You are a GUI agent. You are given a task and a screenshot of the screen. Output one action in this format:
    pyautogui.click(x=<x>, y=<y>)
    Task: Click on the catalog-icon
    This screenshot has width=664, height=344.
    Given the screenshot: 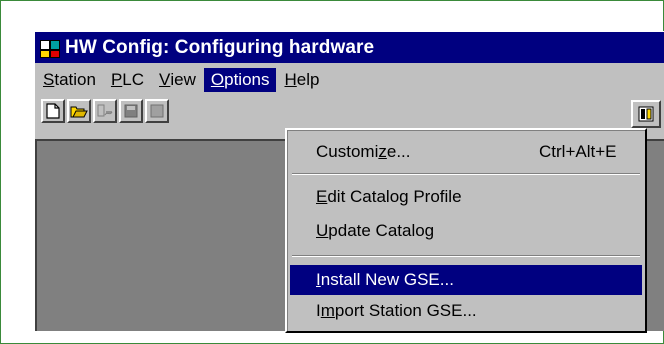 What is the action you would take?
    pyautogui.click(x=646, y=114)
    